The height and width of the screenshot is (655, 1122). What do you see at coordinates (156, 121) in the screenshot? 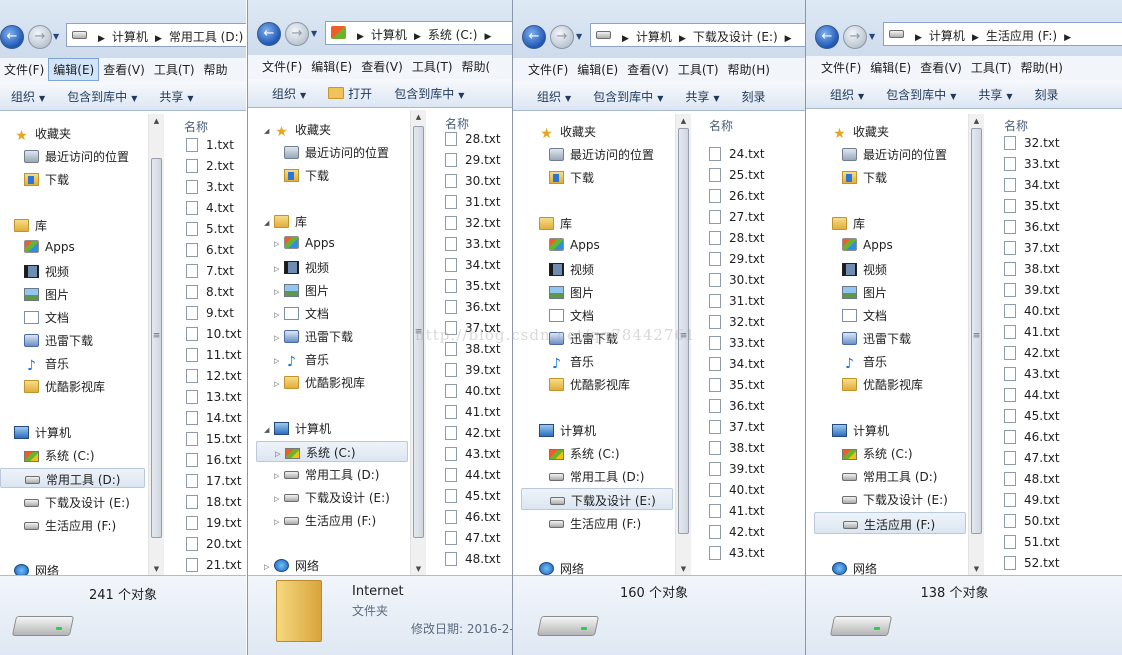
I see `scroll-up-icon: ▲` at bounding box center [156, 121].